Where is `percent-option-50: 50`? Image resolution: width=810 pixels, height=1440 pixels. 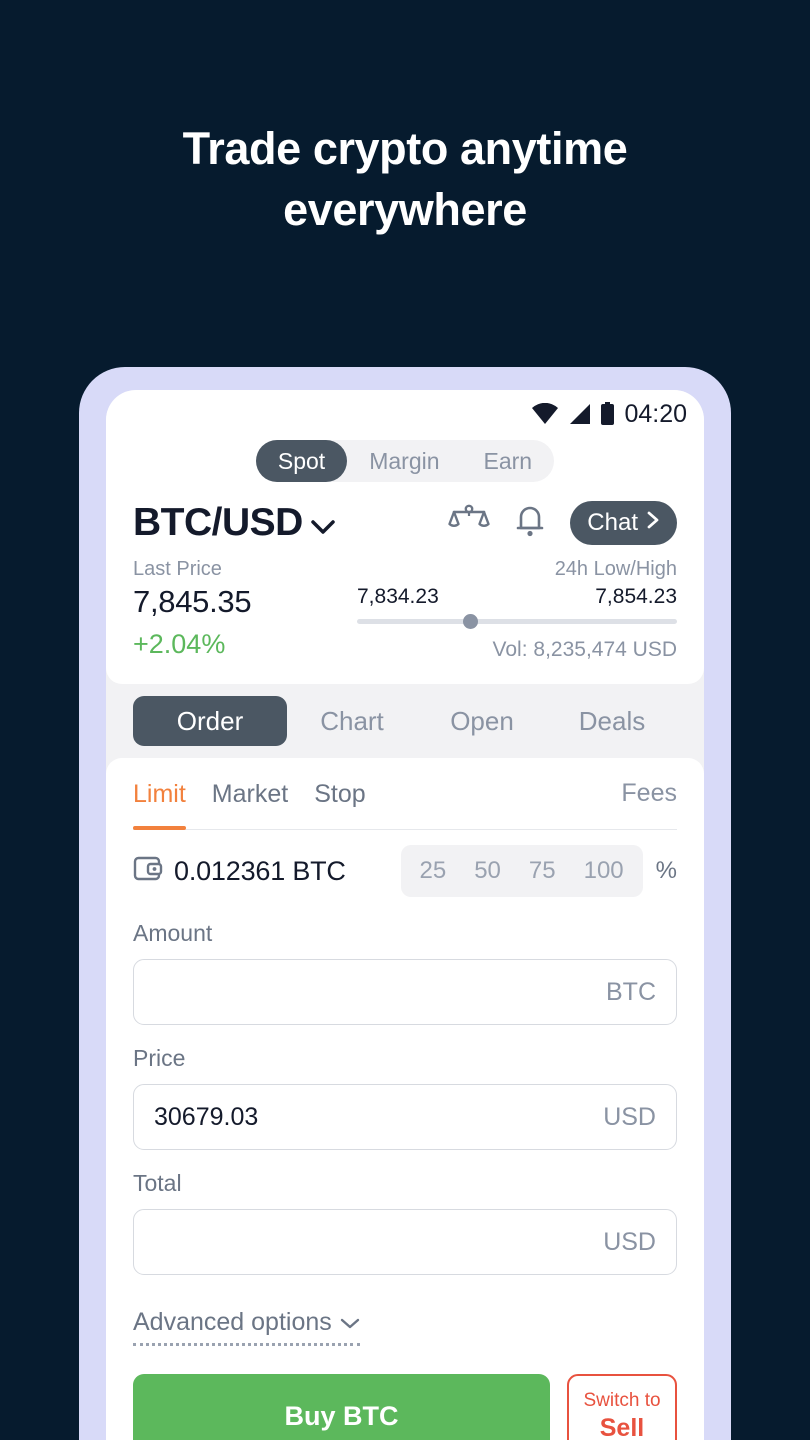 percent-option-50: 50 is located at coordinates (487, 871).